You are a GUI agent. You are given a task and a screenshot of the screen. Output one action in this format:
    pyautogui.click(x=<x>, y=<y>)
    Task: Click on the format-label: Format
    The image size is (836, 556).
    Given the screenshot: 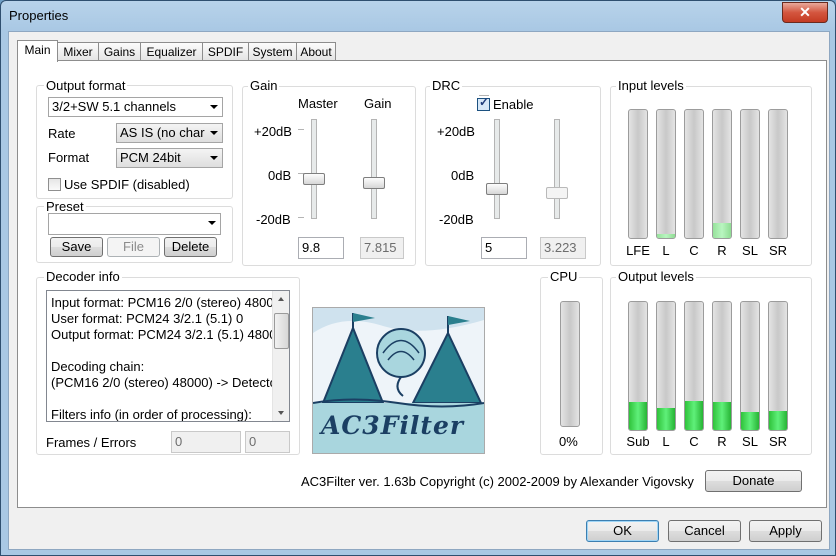 What is the action you would take?
    pyautogui.click(x=69, y=157)
    